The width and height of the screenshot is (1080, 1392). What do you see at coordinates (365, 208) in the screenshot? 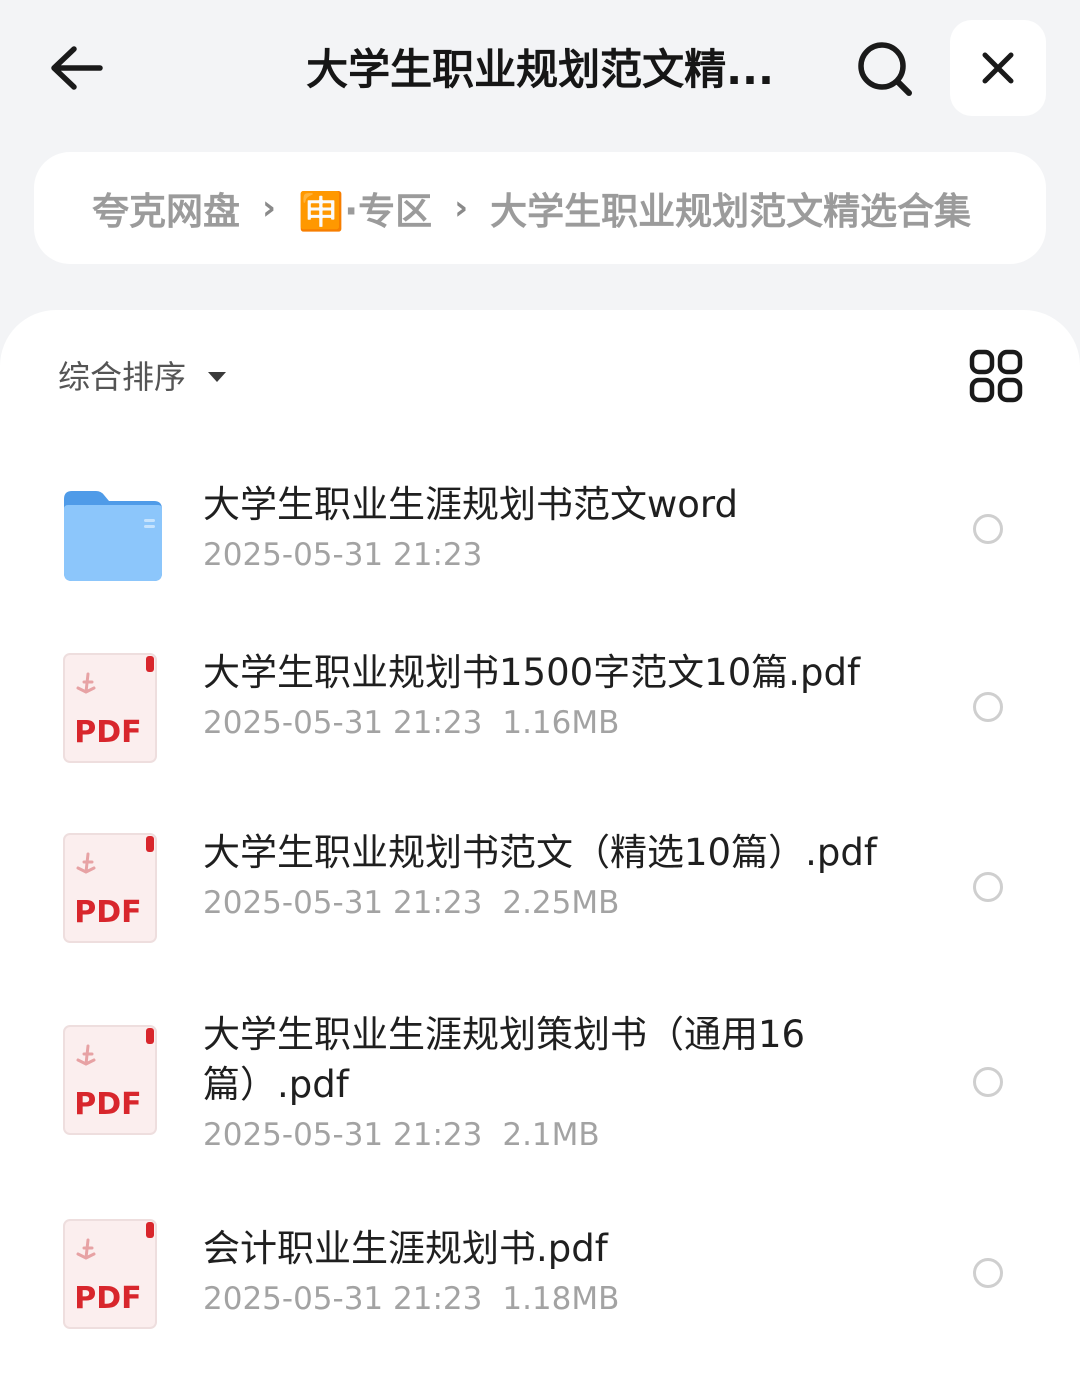
I see `breadcrumb-item-zone: 🈸·专区` at bounding box center [365, 208].